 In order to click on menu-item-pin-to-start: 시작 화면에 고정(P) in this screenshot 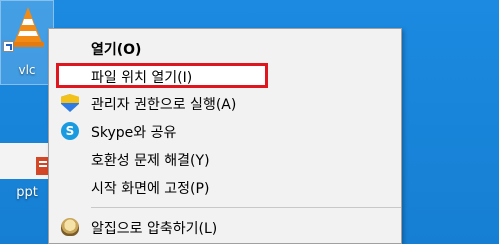, I will do `click(225, 187)`.